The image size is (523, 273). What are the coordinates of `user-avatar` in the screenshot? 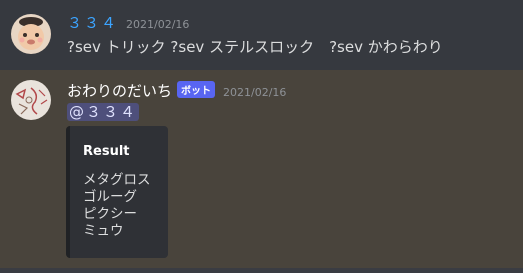 It's located at (31, 34).